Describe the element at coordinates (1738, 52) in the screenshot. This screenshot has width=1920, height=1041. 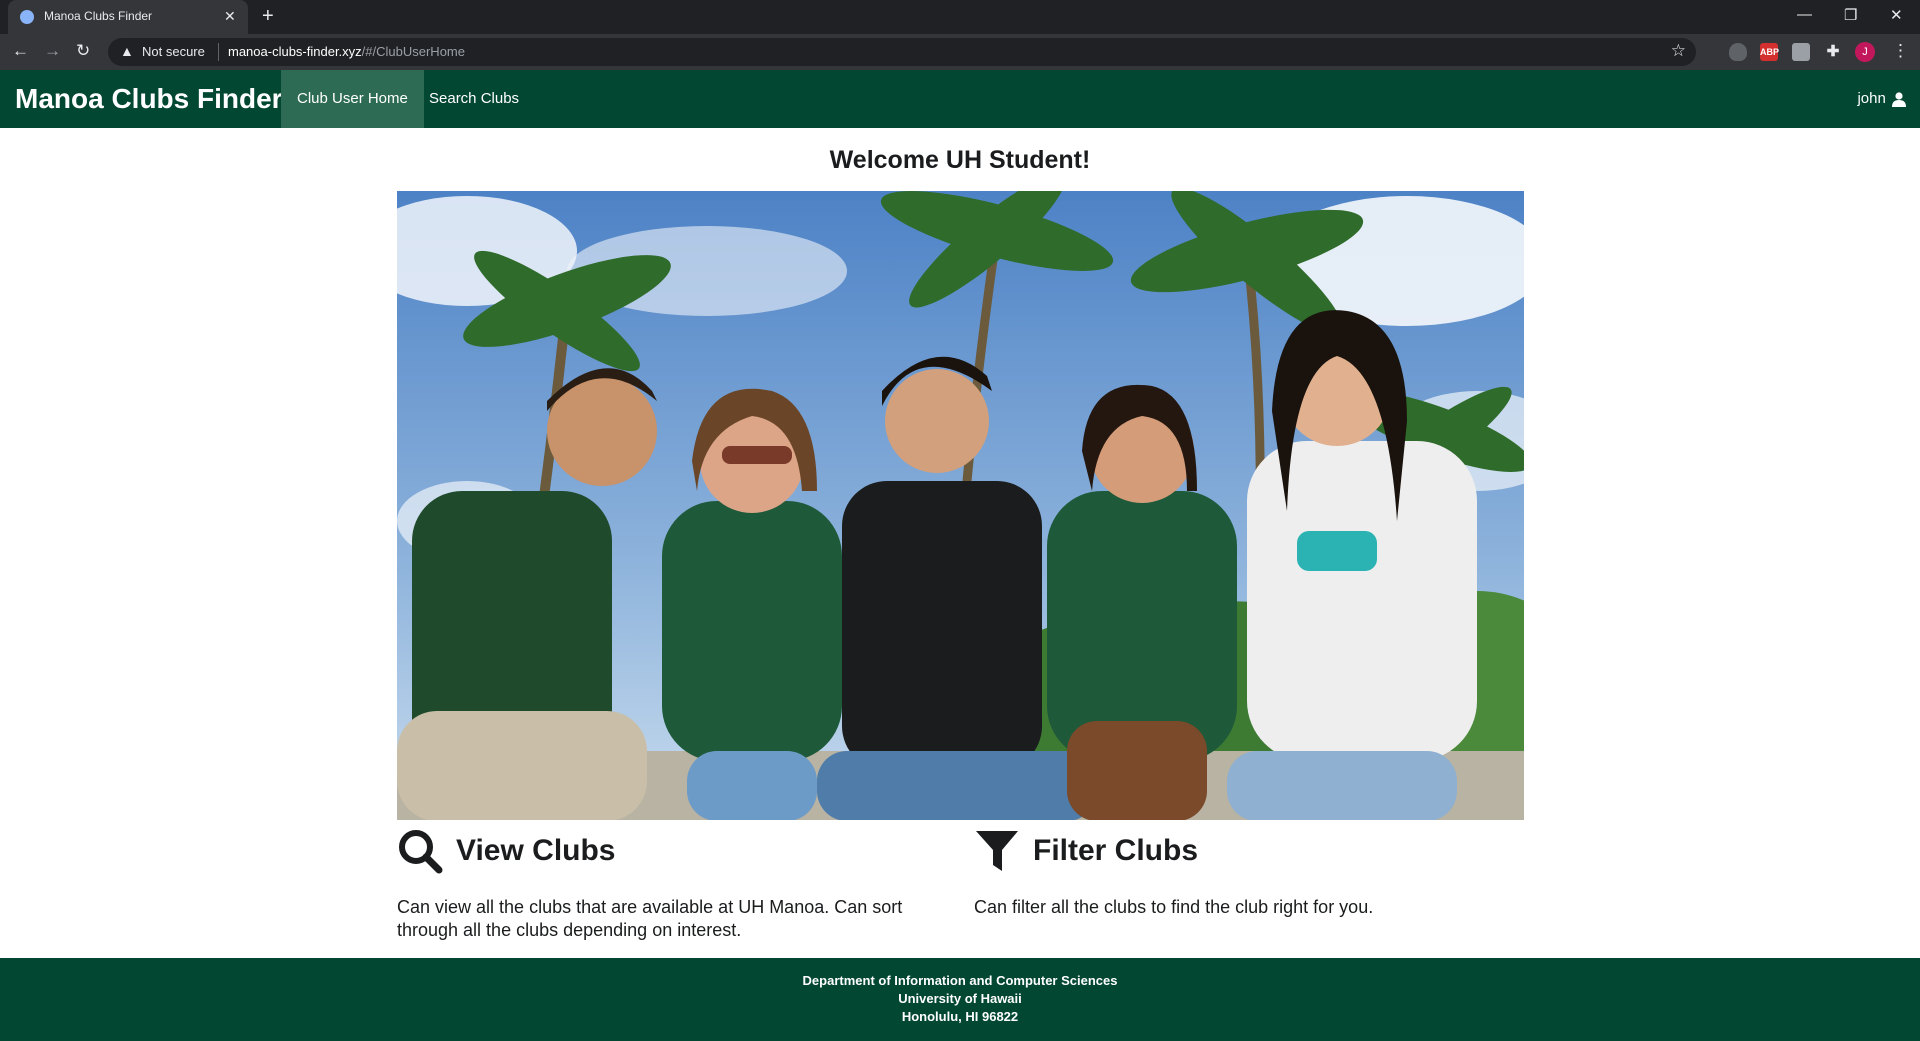
I see `shield-extension-icon` at that location.